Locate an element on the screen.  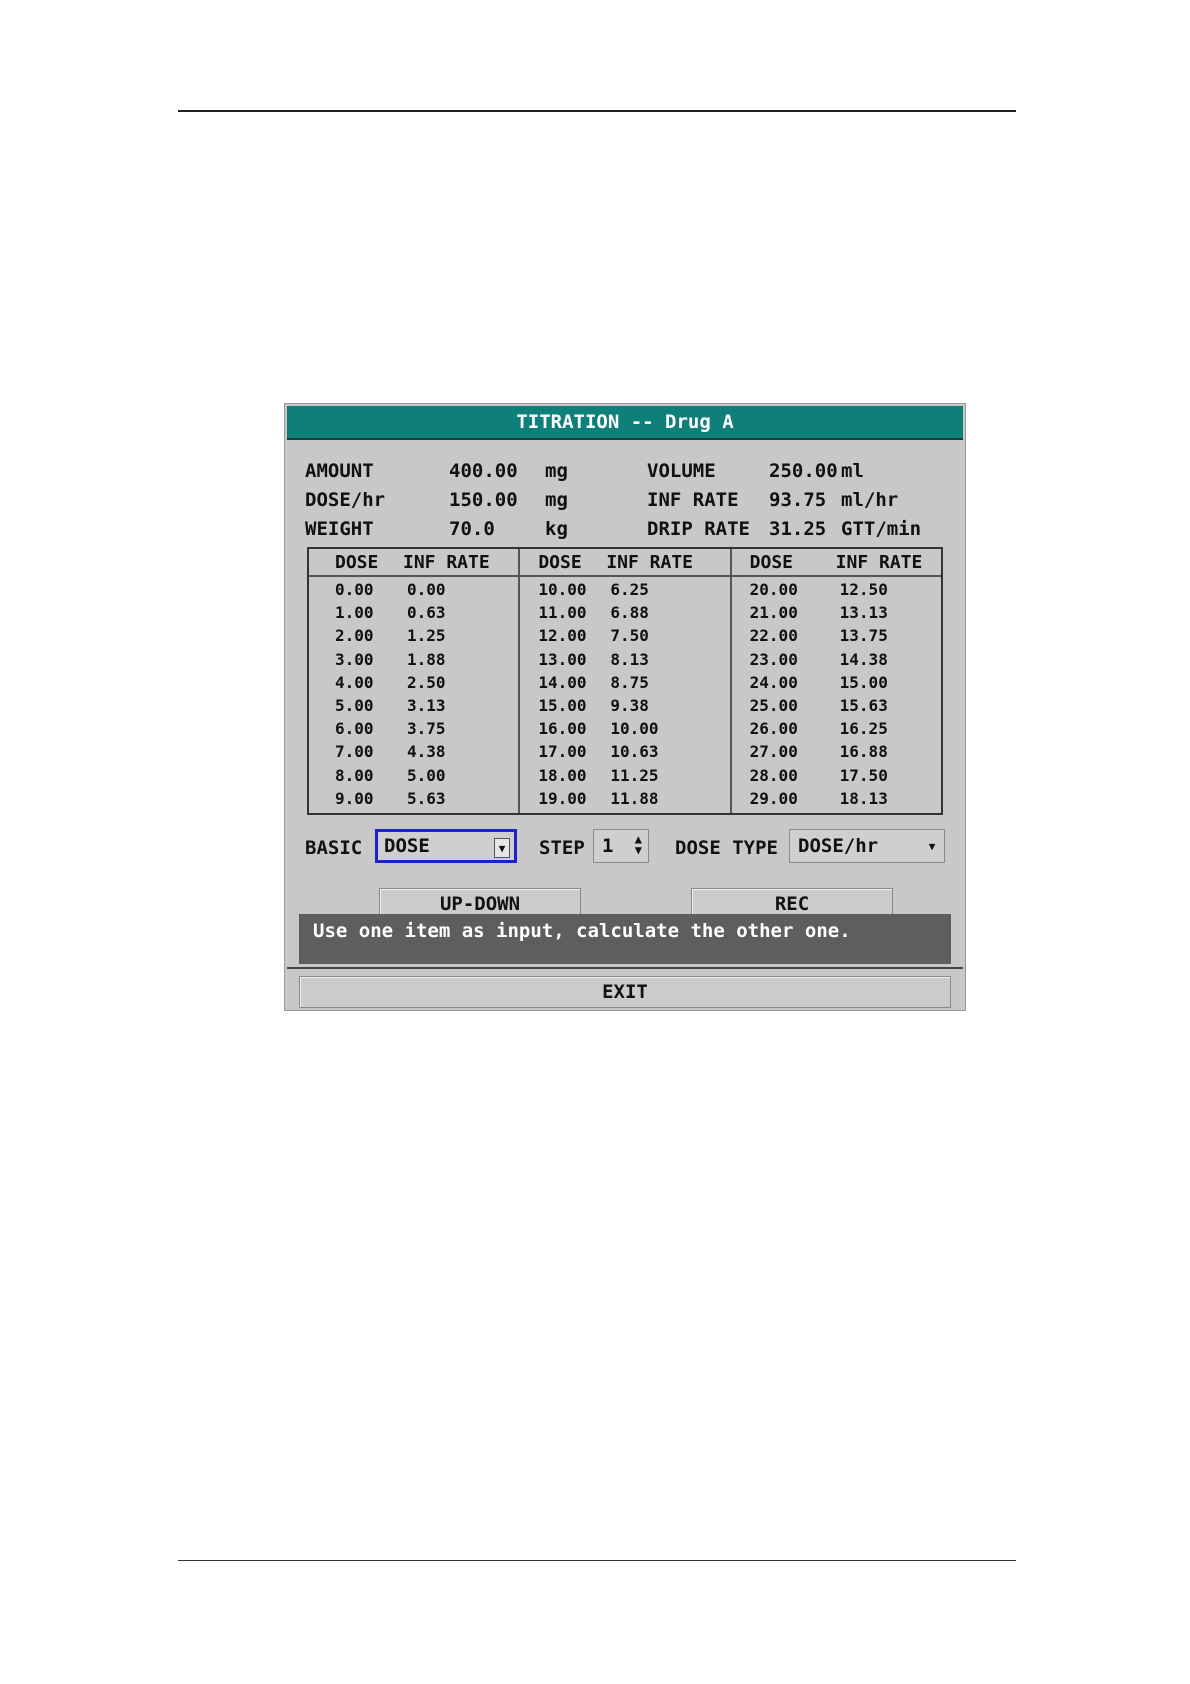
inf-rate-cell: 15.00 is located at coordinates (863, 682).